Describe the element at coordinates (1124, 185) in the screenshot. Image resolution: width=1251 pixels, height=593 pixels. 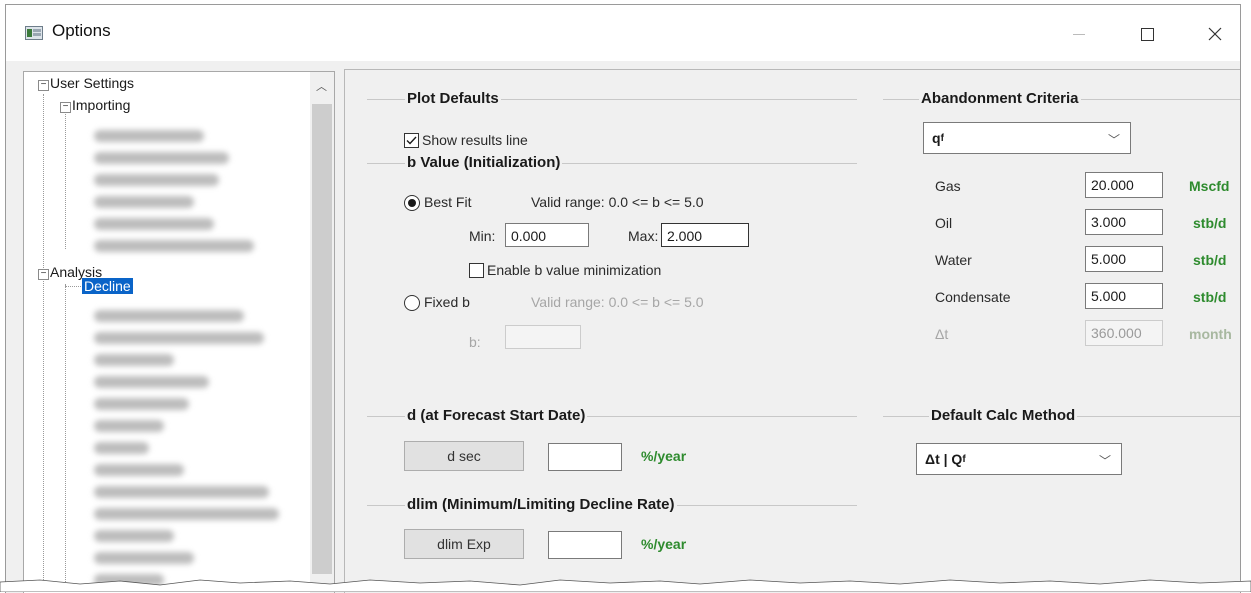
I see `abandon-gas-input: 20.000` at that location.